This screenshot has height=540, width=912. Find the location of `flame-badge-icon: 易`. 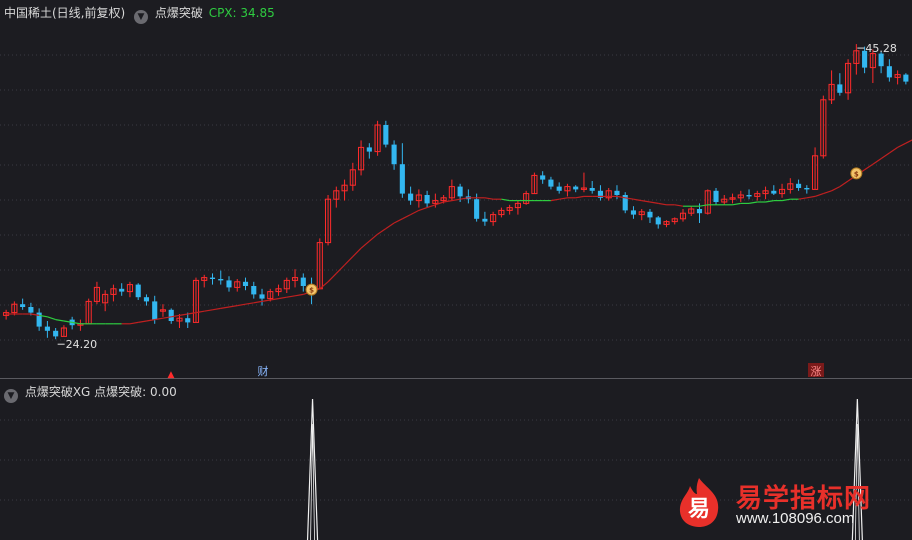

flame-badge-icon: 易 is located at coordinates (699, 502).